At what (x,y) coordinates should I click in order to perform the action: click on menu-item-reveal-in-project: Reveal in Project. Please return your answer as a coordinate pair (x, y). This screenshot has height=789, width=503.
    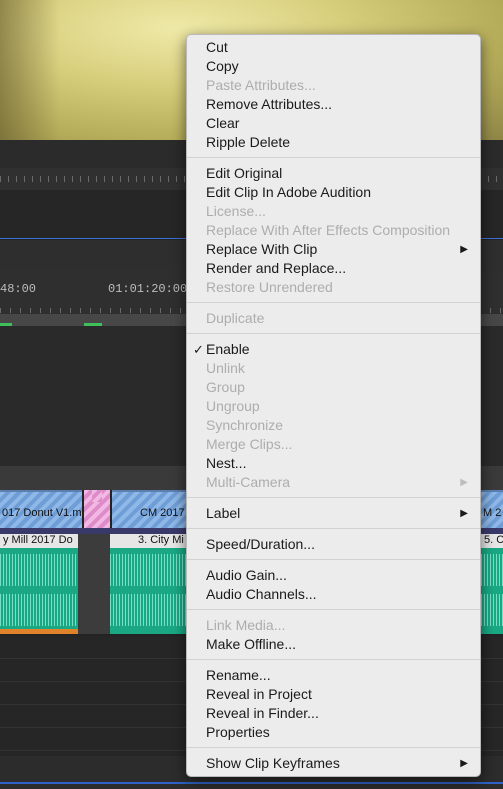
    Looking at the image, I should click on (333, 694).